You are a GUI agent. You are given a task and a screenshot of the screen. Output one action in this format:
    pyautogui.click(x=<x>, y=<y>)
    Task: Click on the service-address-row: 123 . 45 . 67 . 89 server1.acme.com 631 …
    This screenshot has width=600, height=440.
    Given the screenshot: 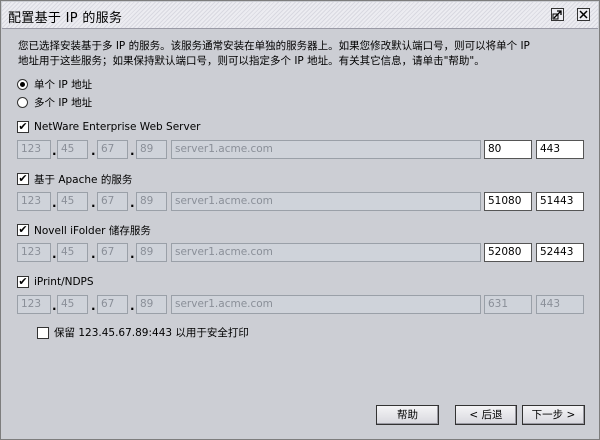 What is the action you would take?
    pyautogui.click(x=300, y=305)
    